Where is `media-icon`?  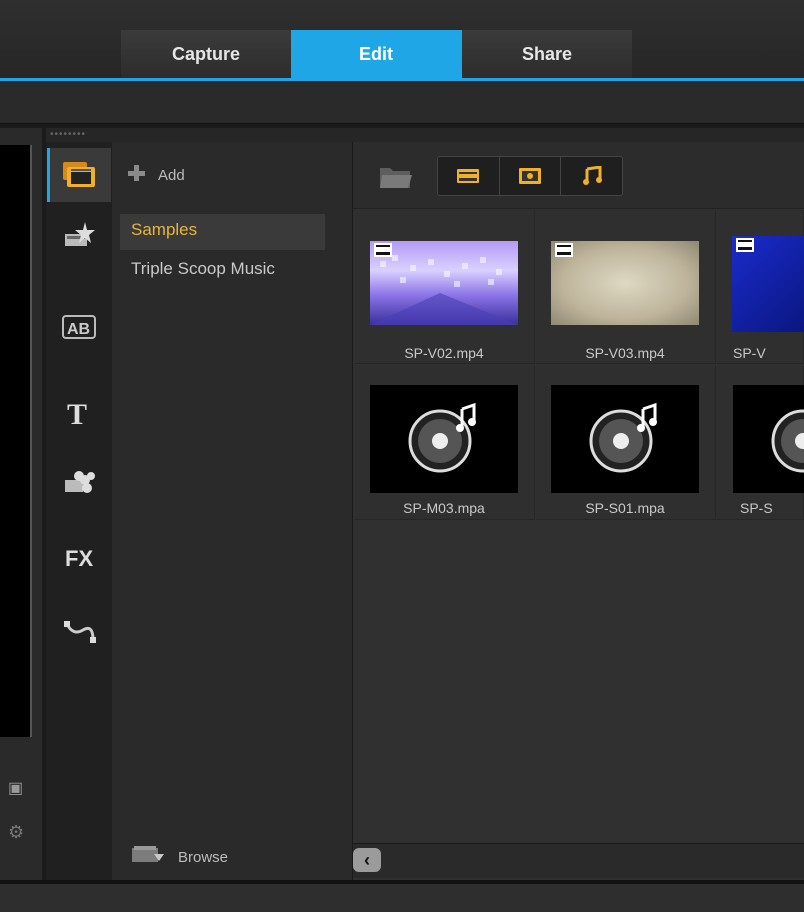
media-icon is located at coordinates (79, 175).